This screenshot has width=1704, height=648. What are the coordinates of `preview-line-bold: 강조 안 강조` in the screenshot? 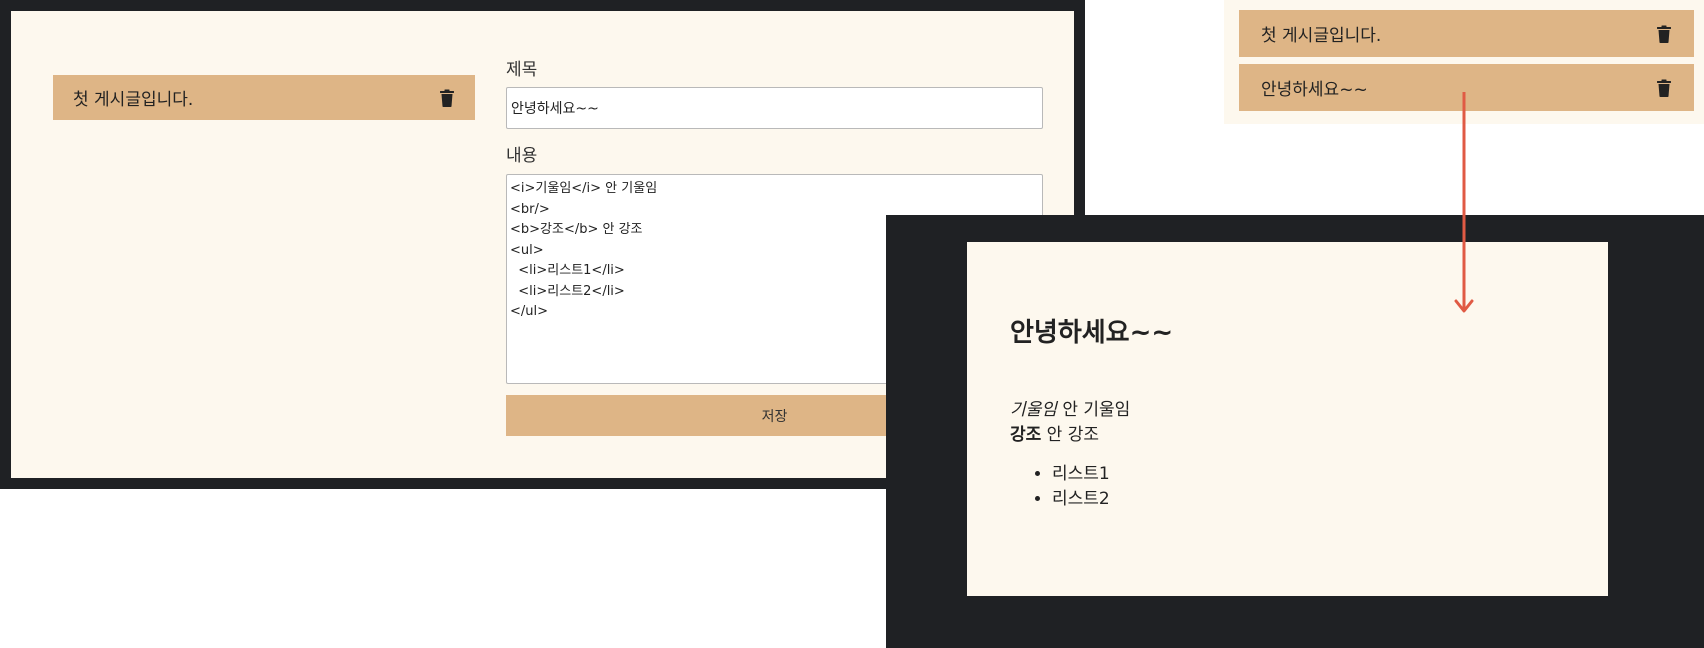 It's located at (1070, 435).